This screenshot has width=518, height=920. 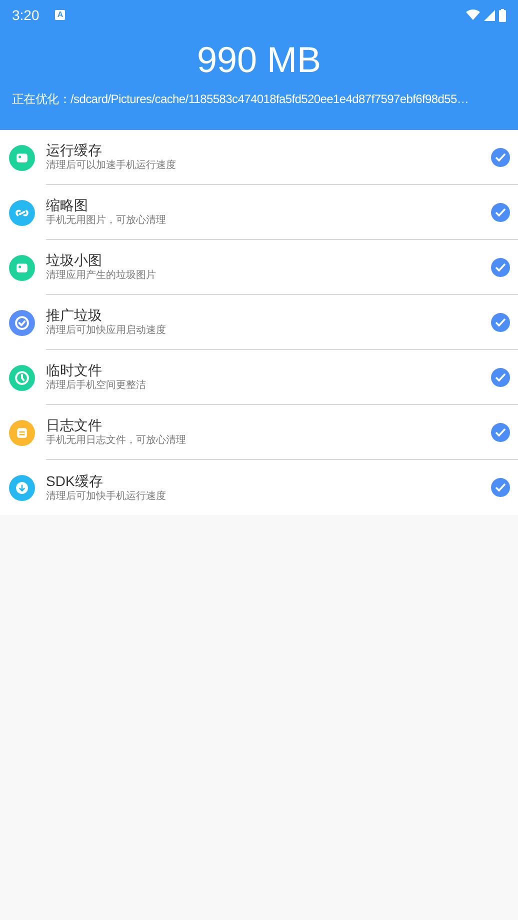 What do you see at coordinates (75, 481) in the screenshot?
I see `item-title: SDK缓存` at bounding box center [75, 481].